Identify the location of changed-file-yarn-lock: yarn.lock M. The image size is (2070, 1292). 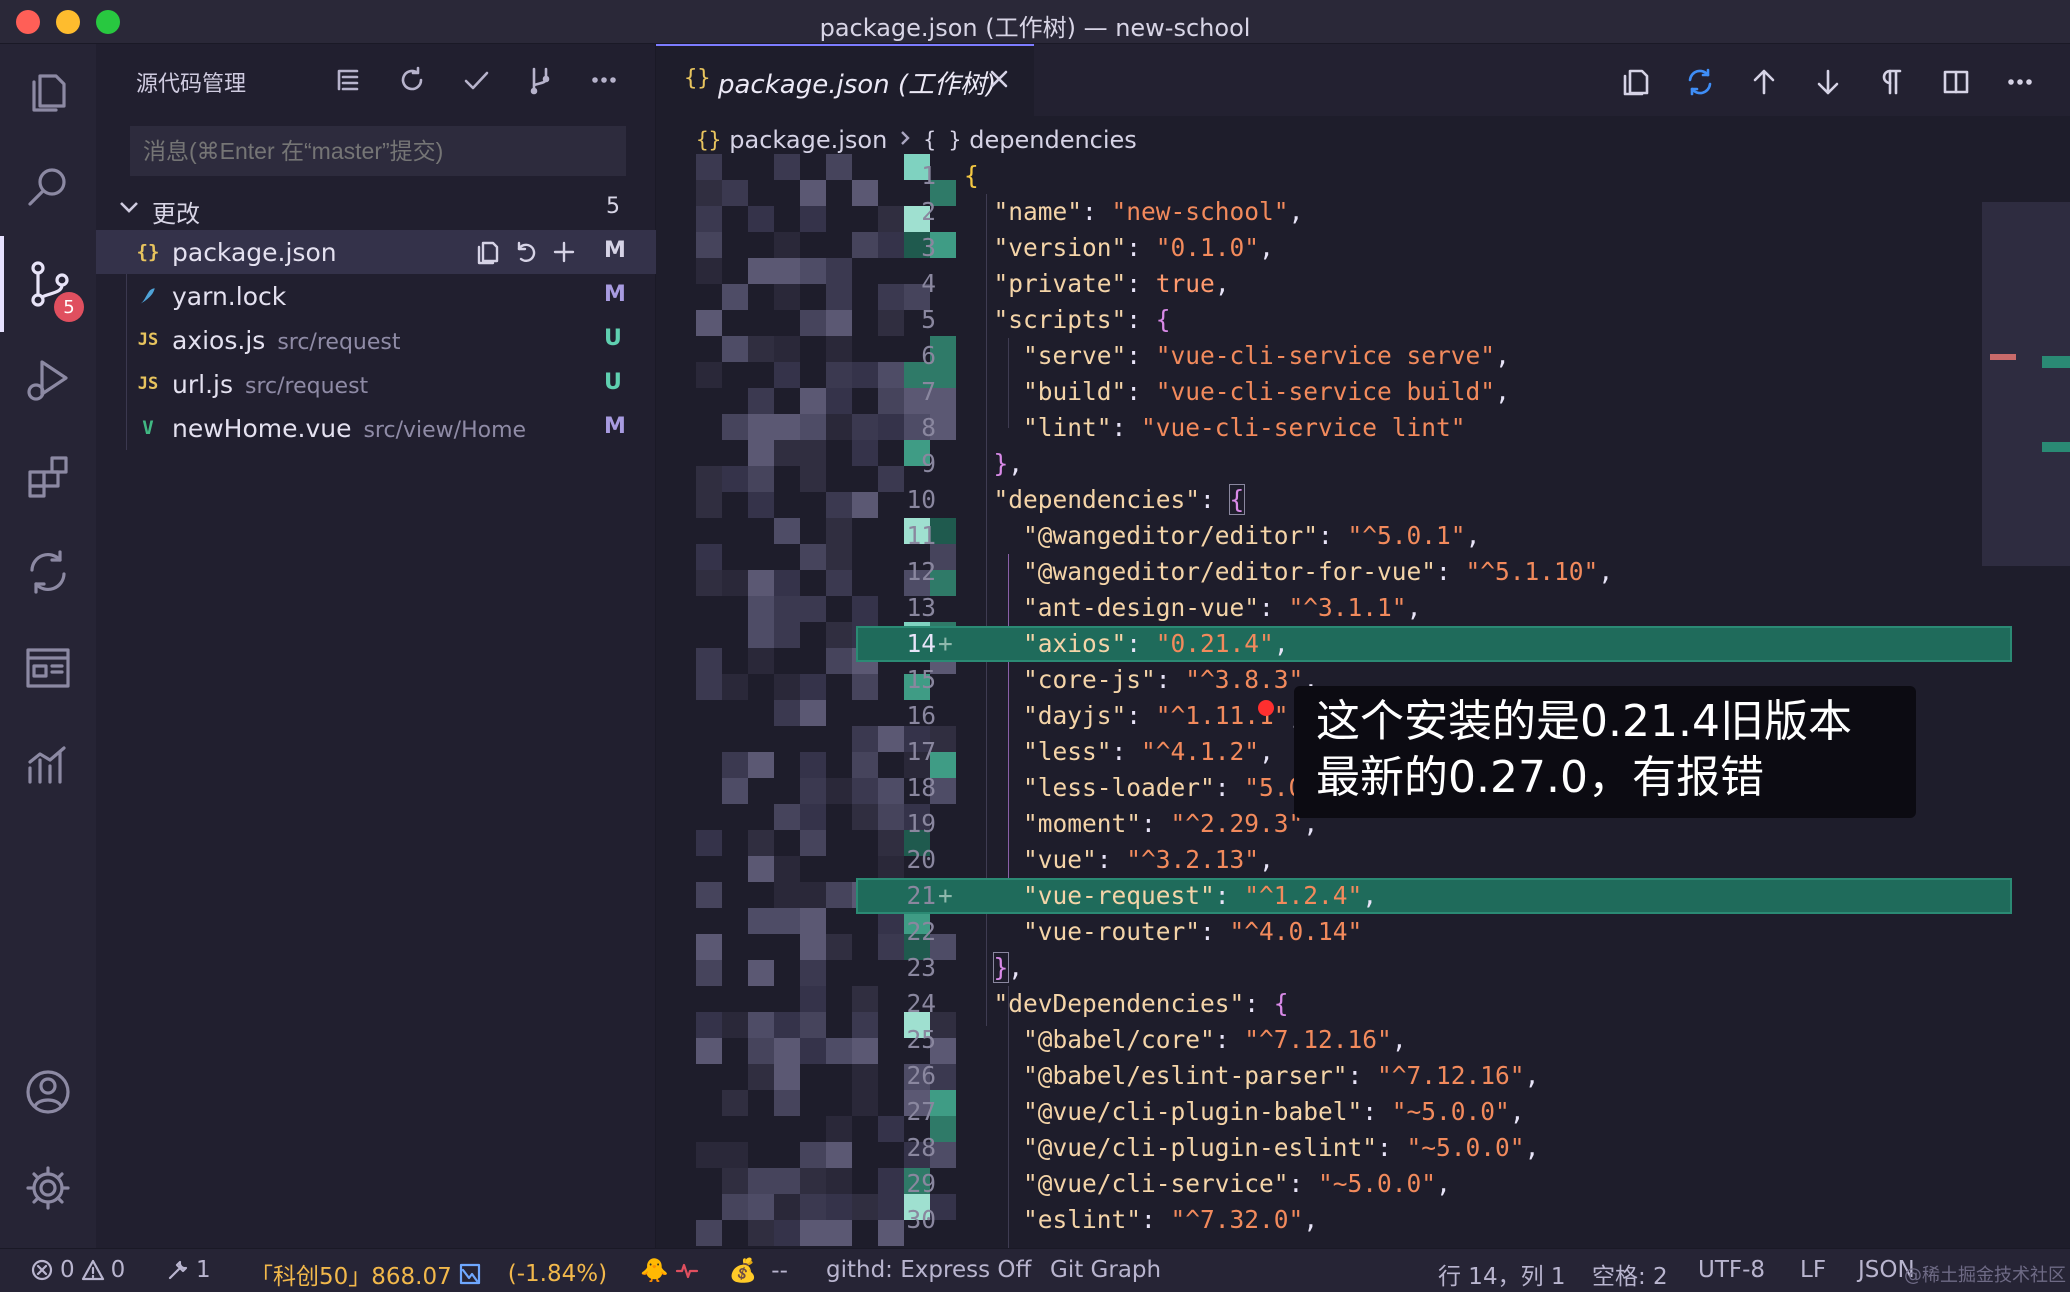
(376, 296).